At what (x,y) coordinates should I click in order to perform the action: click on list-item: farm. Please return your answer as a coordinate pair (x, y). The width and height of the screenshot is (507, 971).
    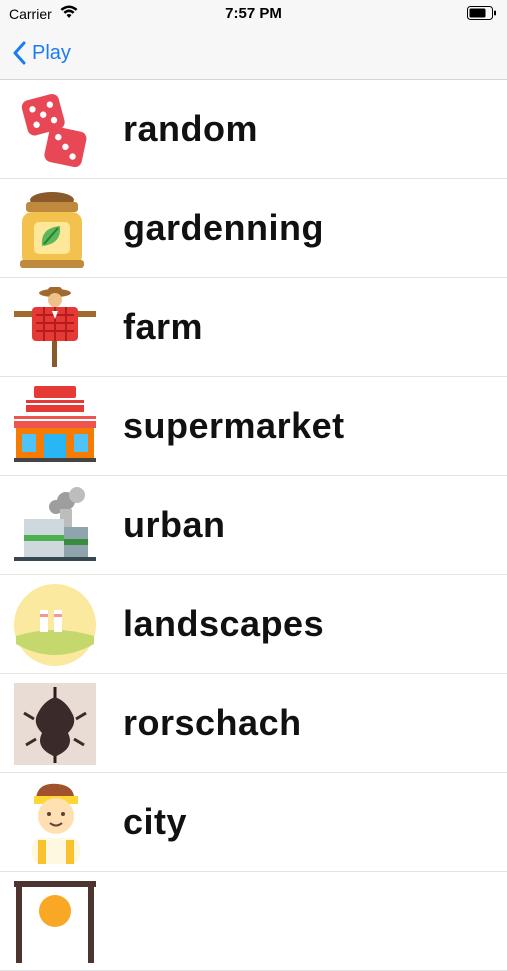
    Looking at the image, I should click on (253, 327).